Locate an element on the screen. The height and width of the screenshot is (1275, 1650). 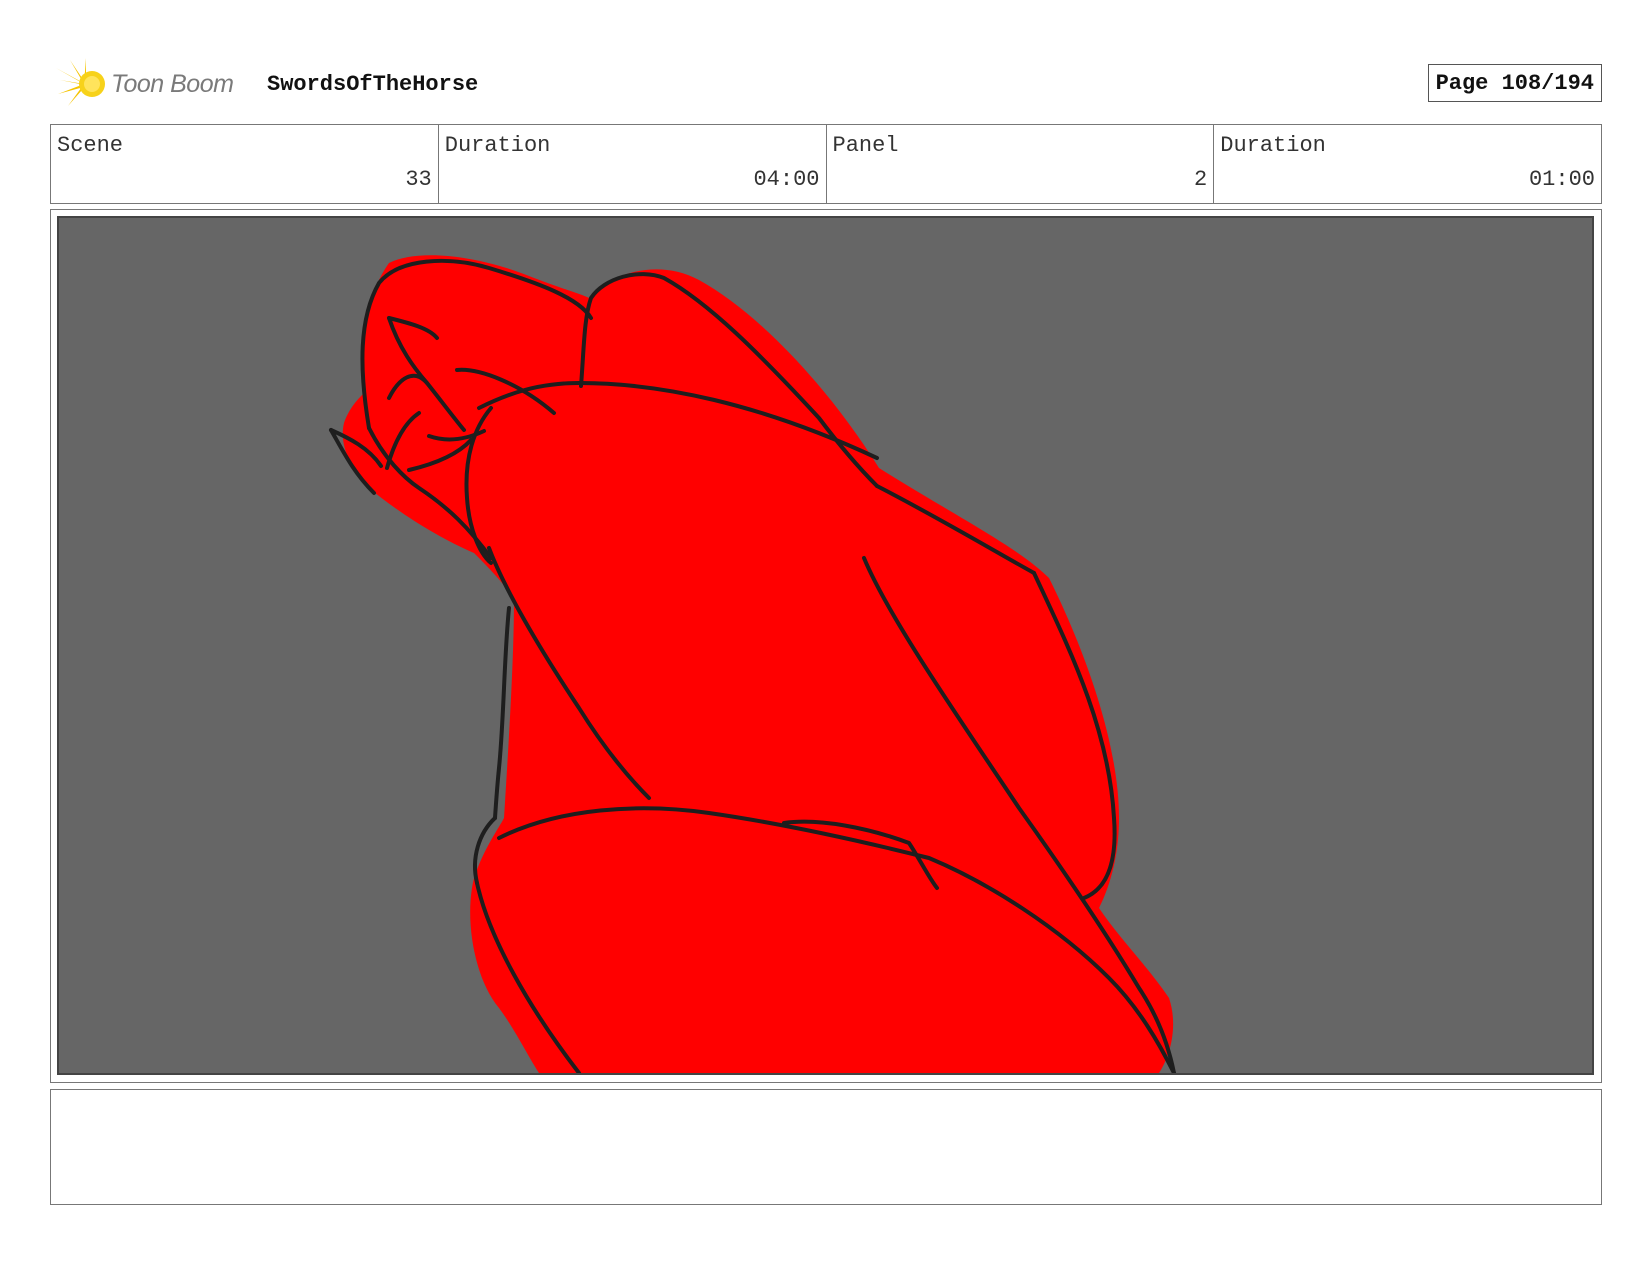
scene-value: 33 is located at coordinates (418, 179).